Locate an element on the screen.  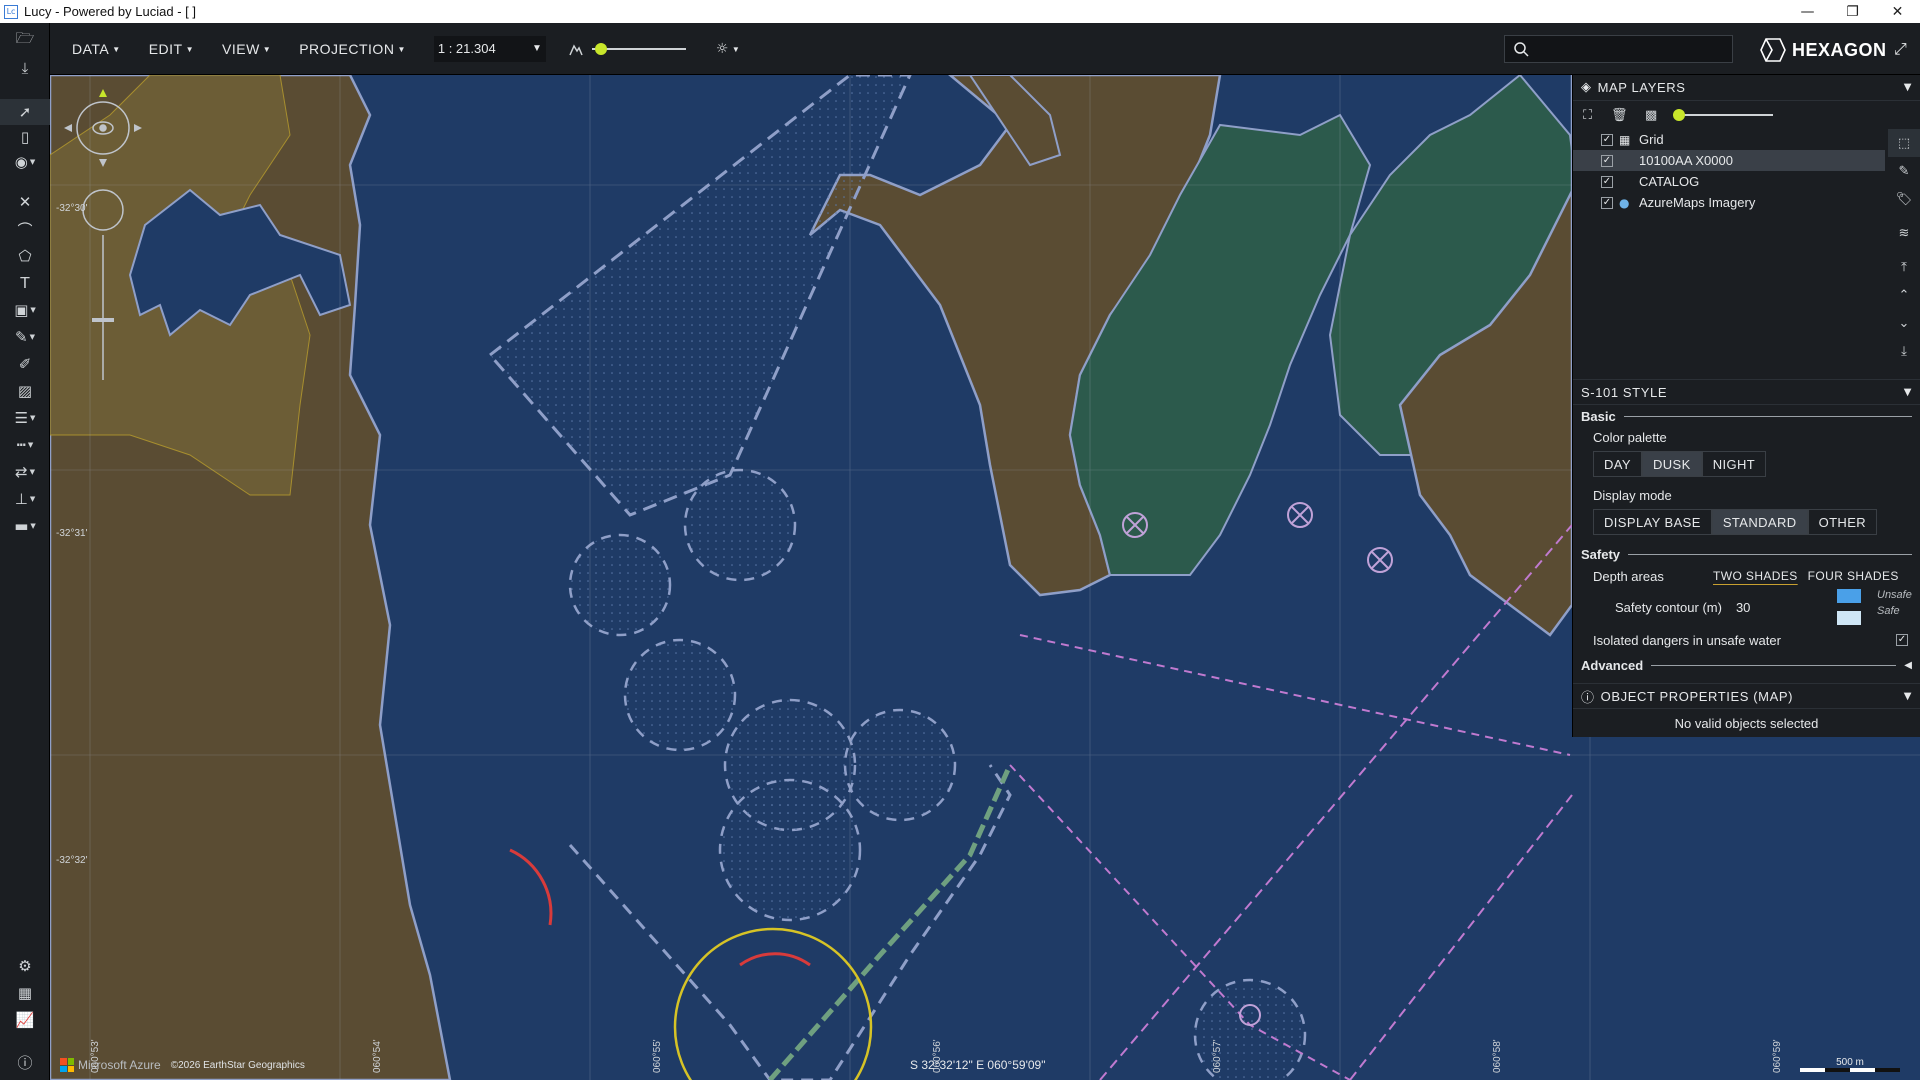
zoom-slider is located at coordinates (638, 48).